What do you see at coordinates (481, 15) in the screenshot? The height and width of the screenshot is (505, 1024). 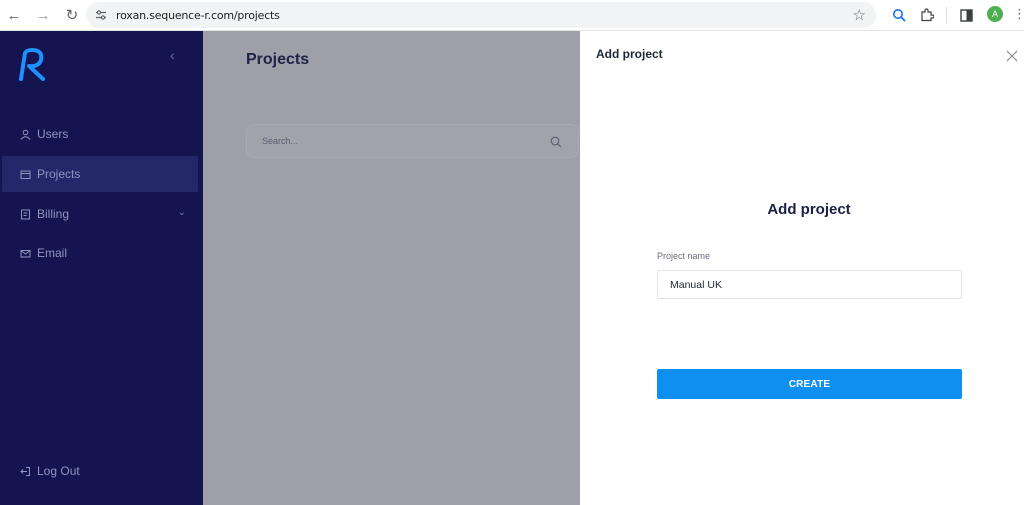 I see `address-bar: roxan.sequence-r.com/projects ☆` at bounding box center [481, 15].